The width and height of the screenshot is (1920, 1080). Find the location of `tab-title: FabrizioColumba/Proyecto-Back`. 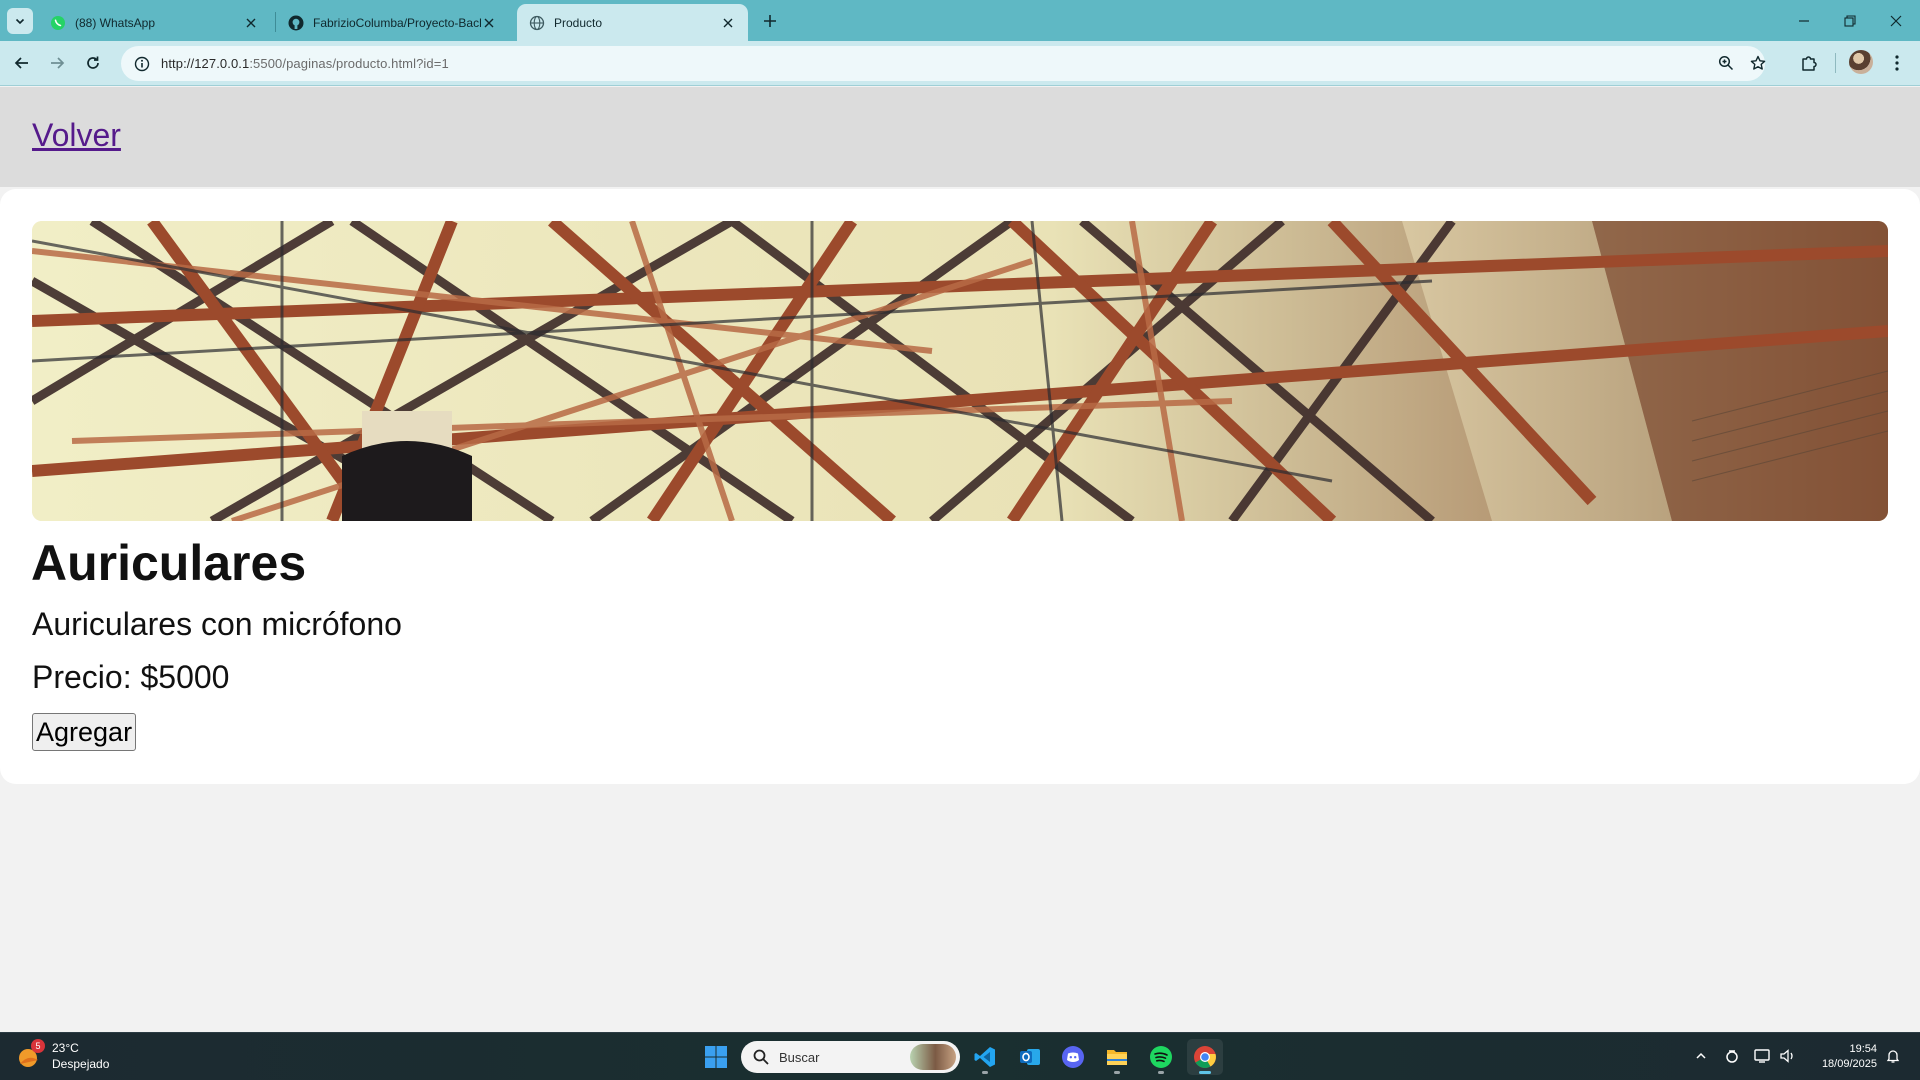

tab-title: FabrizioColumba/Proyecto-Back is located at coordinates (397, 22).